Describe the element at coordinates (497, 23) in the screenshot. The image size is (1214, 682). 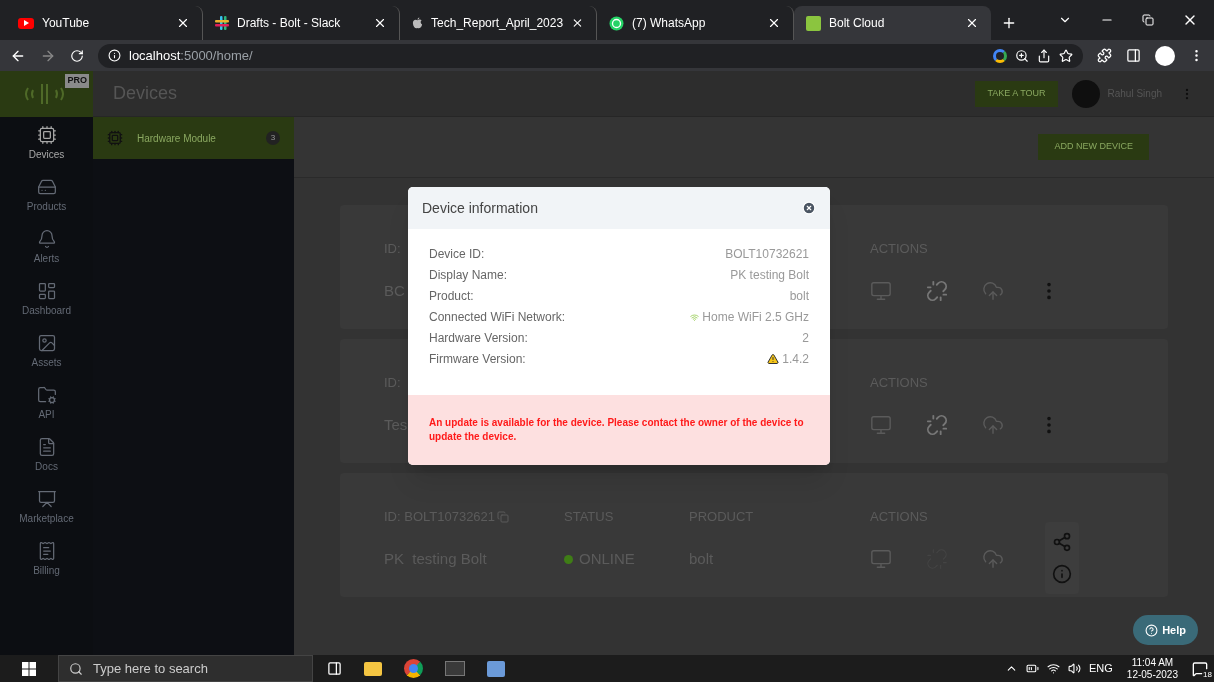
I see `tab-title: Tech_Report_April_2023` at that location.